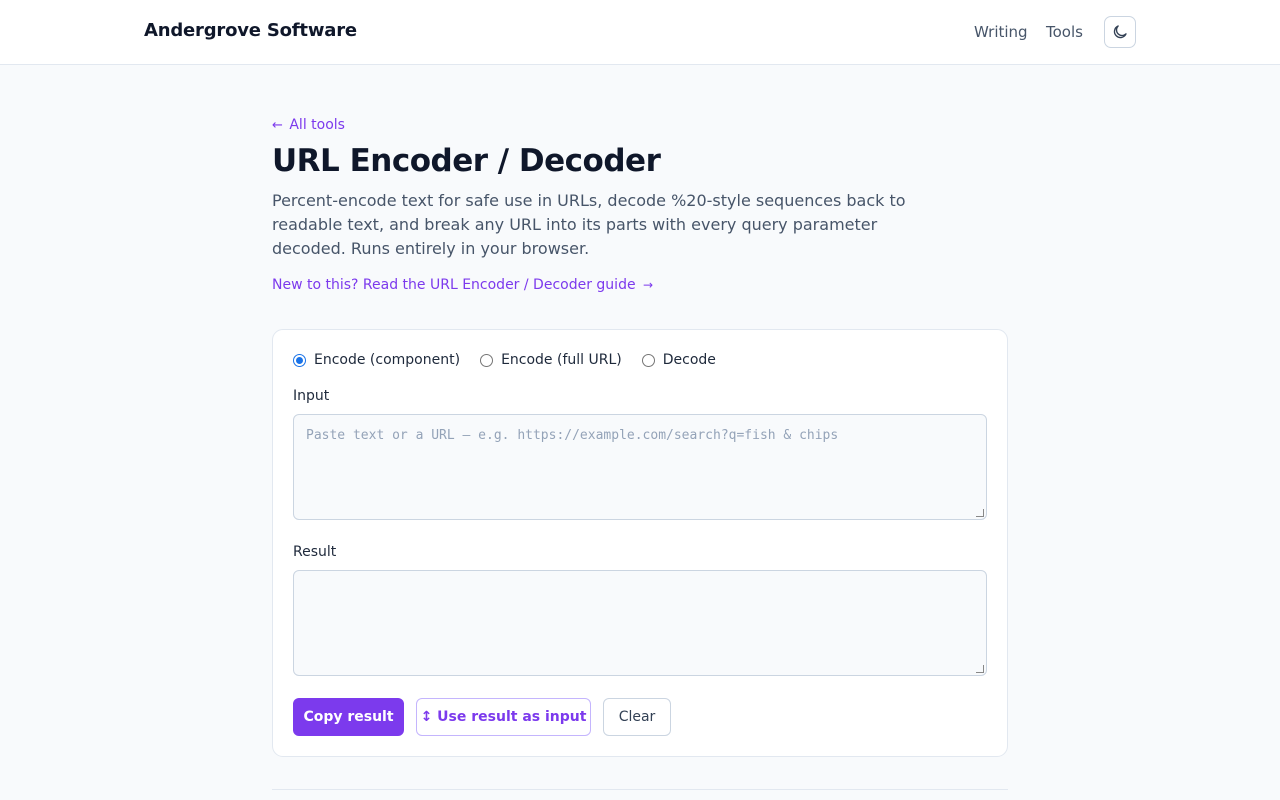 The height and width of the screenshot is (800, 1280). What do you see at coordinates (299, 360) in the screenshot?
I see `radio-encode-component` at bounding box center [299, 360].